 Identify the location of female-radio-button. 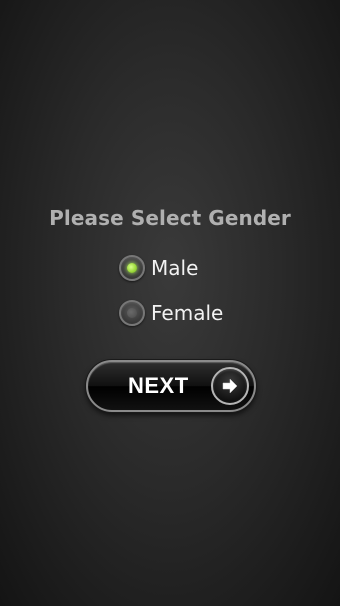
(132, 313).